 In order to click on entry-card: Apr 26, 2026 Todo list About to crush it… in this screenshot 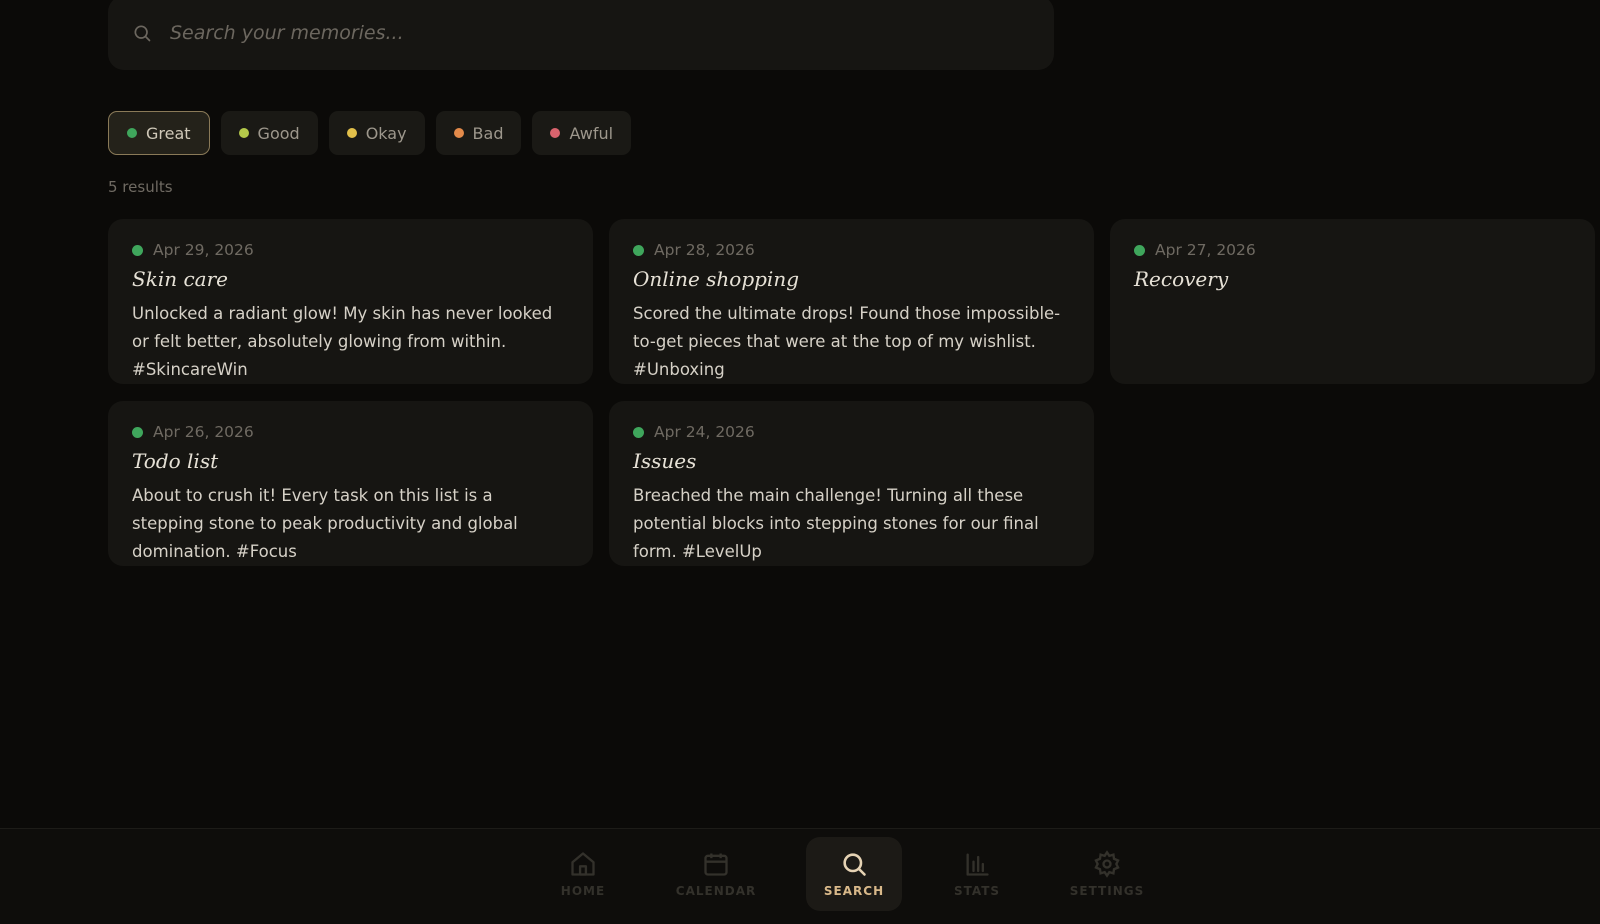, I will do `click(350, 483)`.